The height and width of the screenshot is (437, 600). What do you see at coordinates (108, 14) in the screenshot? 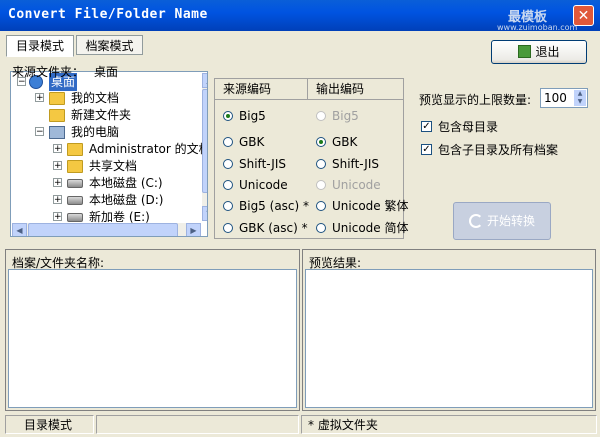
I see `window-title: Convert File/Folder Name` at bounding box center [108, 14].